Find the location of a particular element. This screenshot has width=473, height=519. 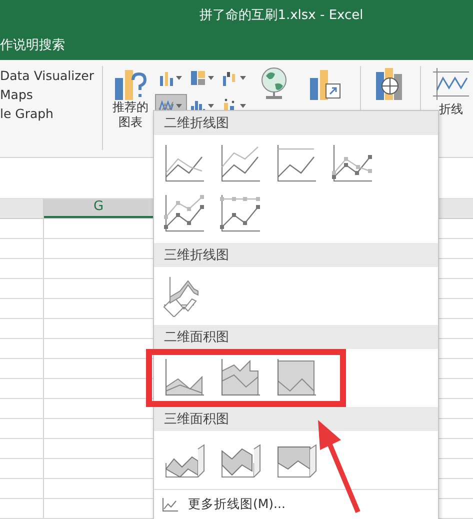

column-header: G is located at coordinates (99, 208).